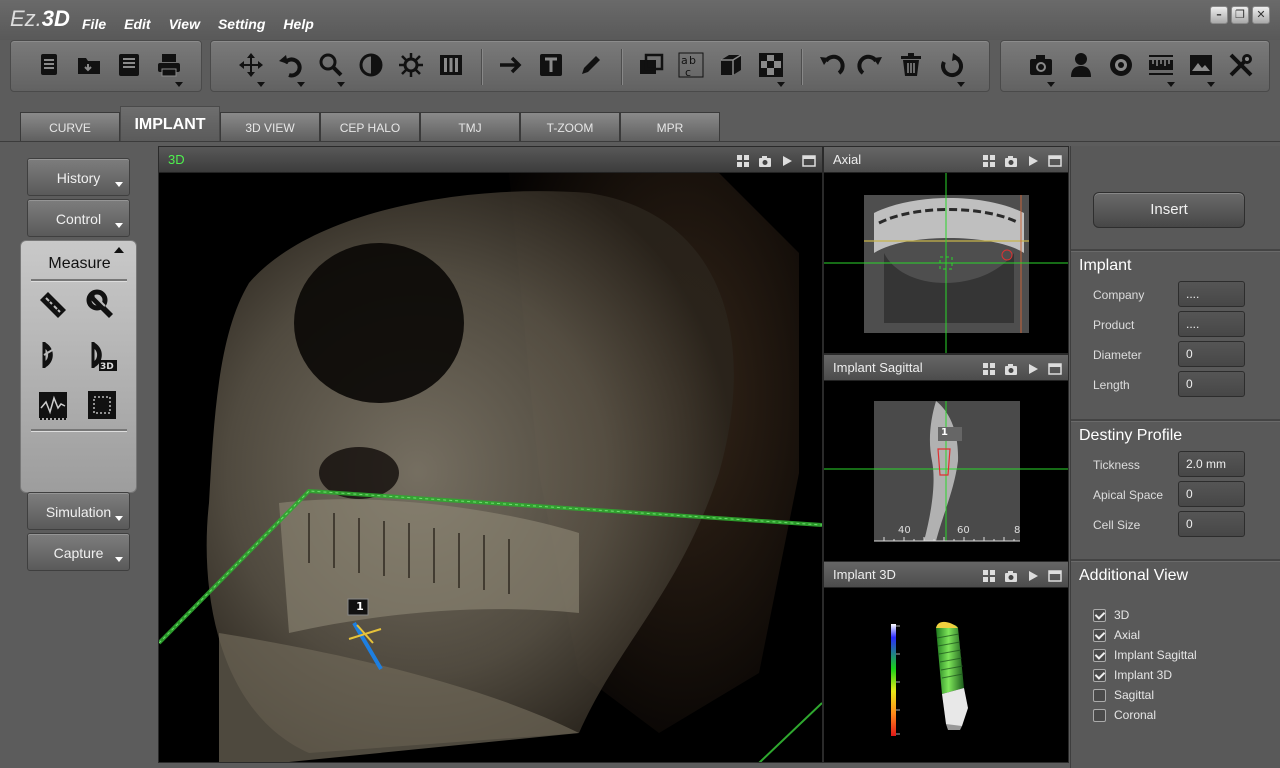 Image resolution: width=1280 pixels, height=768 pixels. What do you see at coordinates (1155, 655) in the screenshot?
I see `view-option-label: Implant Sagittal` at bounding box center [1155, 655].